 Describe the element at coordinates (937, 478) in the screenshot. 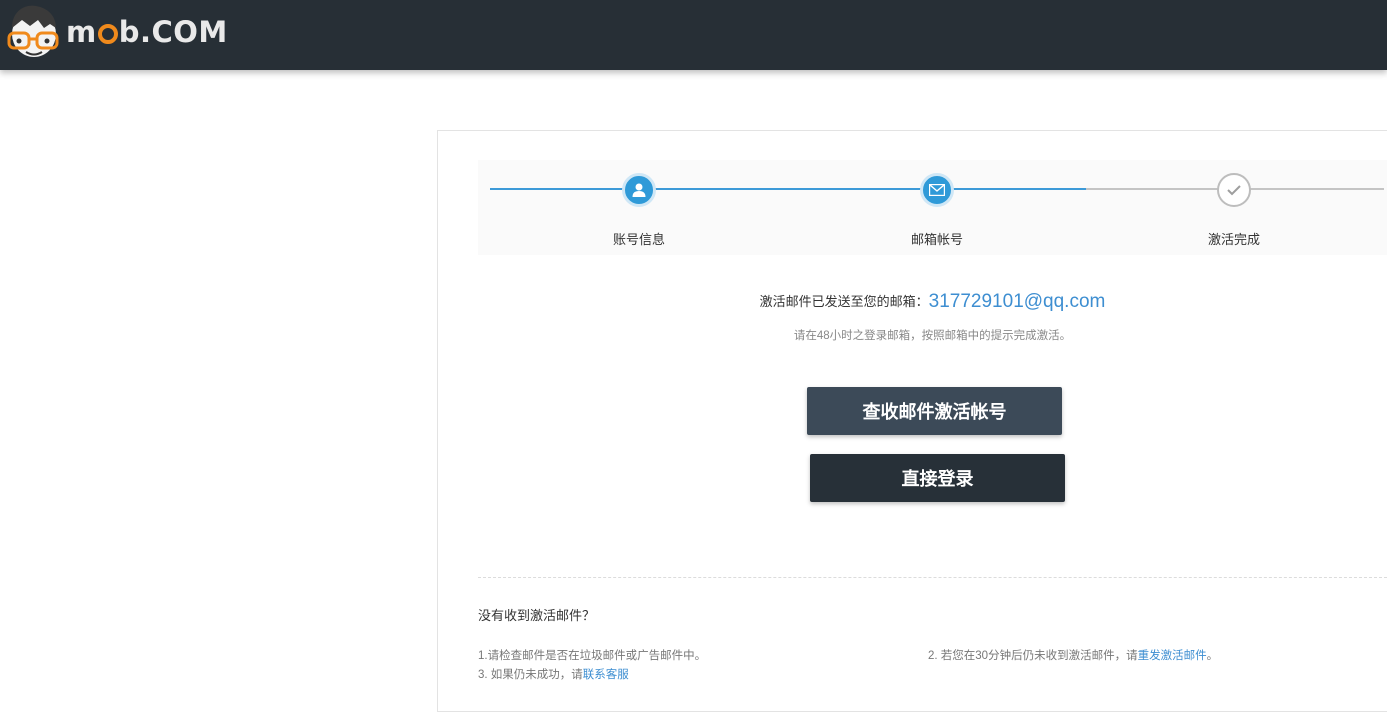

I see `direct-login-button: 直接登录` at that location.